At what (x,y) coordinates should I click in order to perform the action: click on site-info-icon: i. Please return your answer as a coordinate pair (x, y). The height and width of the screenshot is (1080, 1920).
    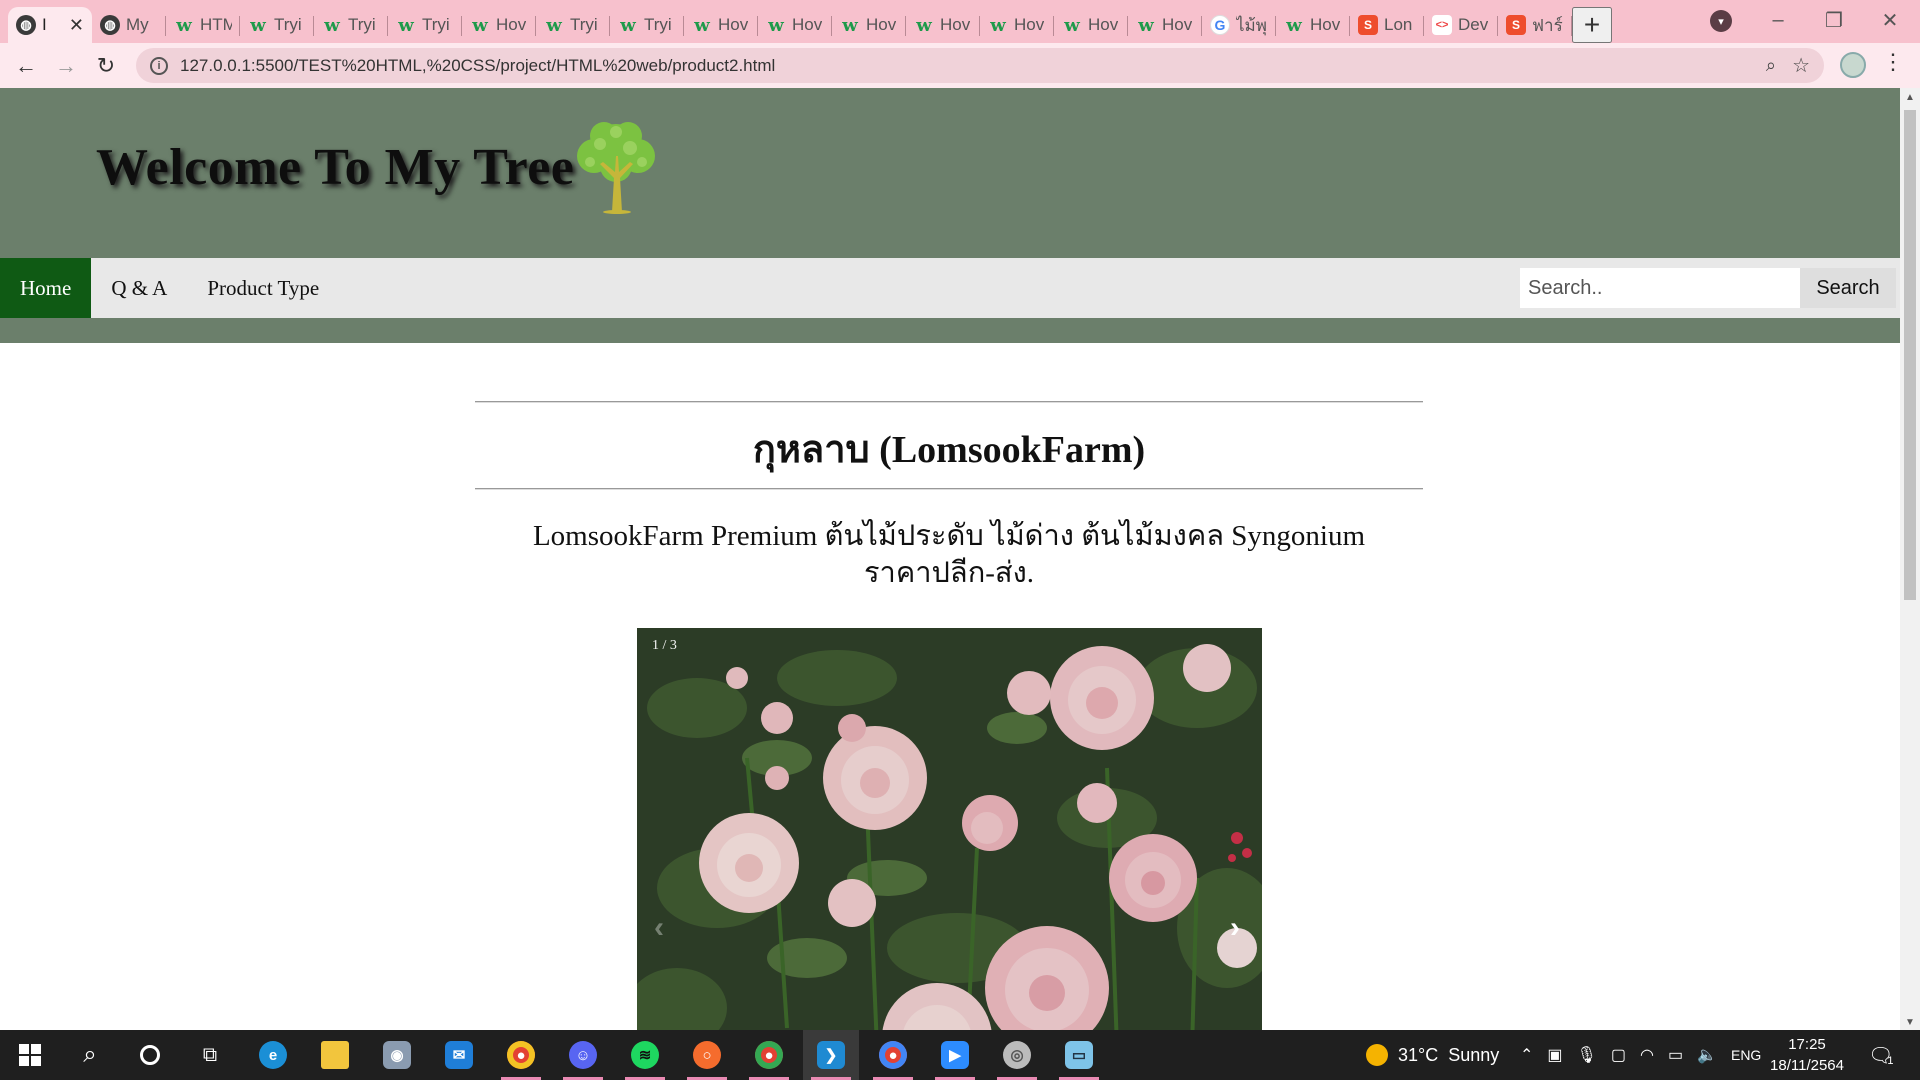
    Looking at the image, I should click on (159, 65).